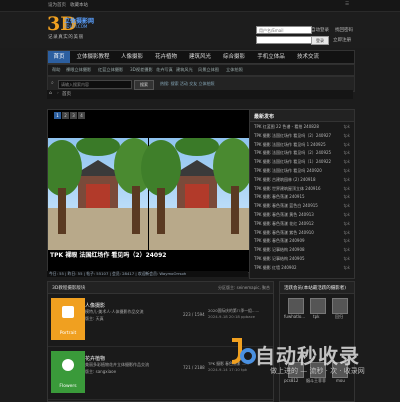 Image resolution: width=400 pixels, height=402 pixels. I want to click on newest-post-row: TPK 摄影 法国红场作 看见吗 240920 tpk, so click(302, 171).